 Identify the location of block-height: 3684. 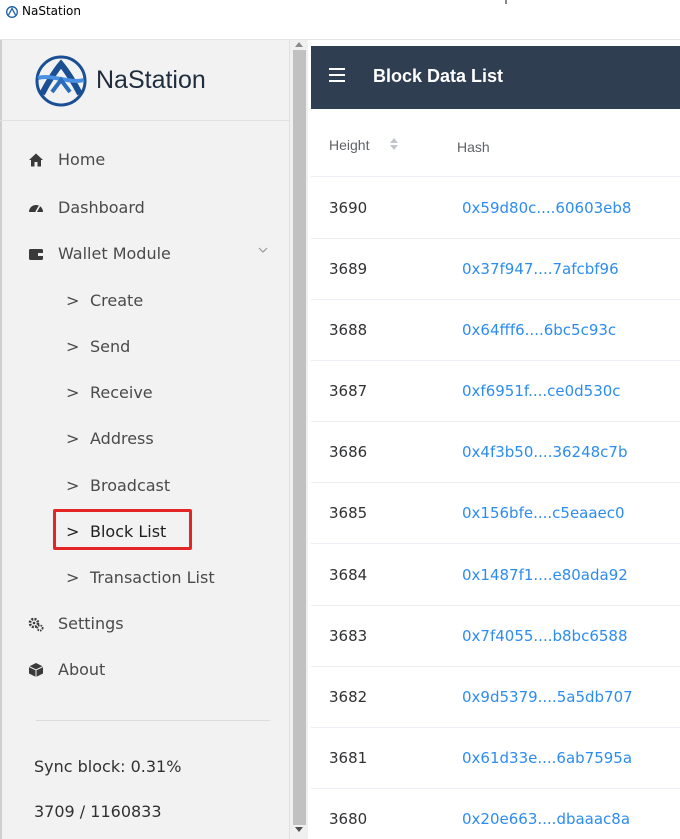
(348, 575).